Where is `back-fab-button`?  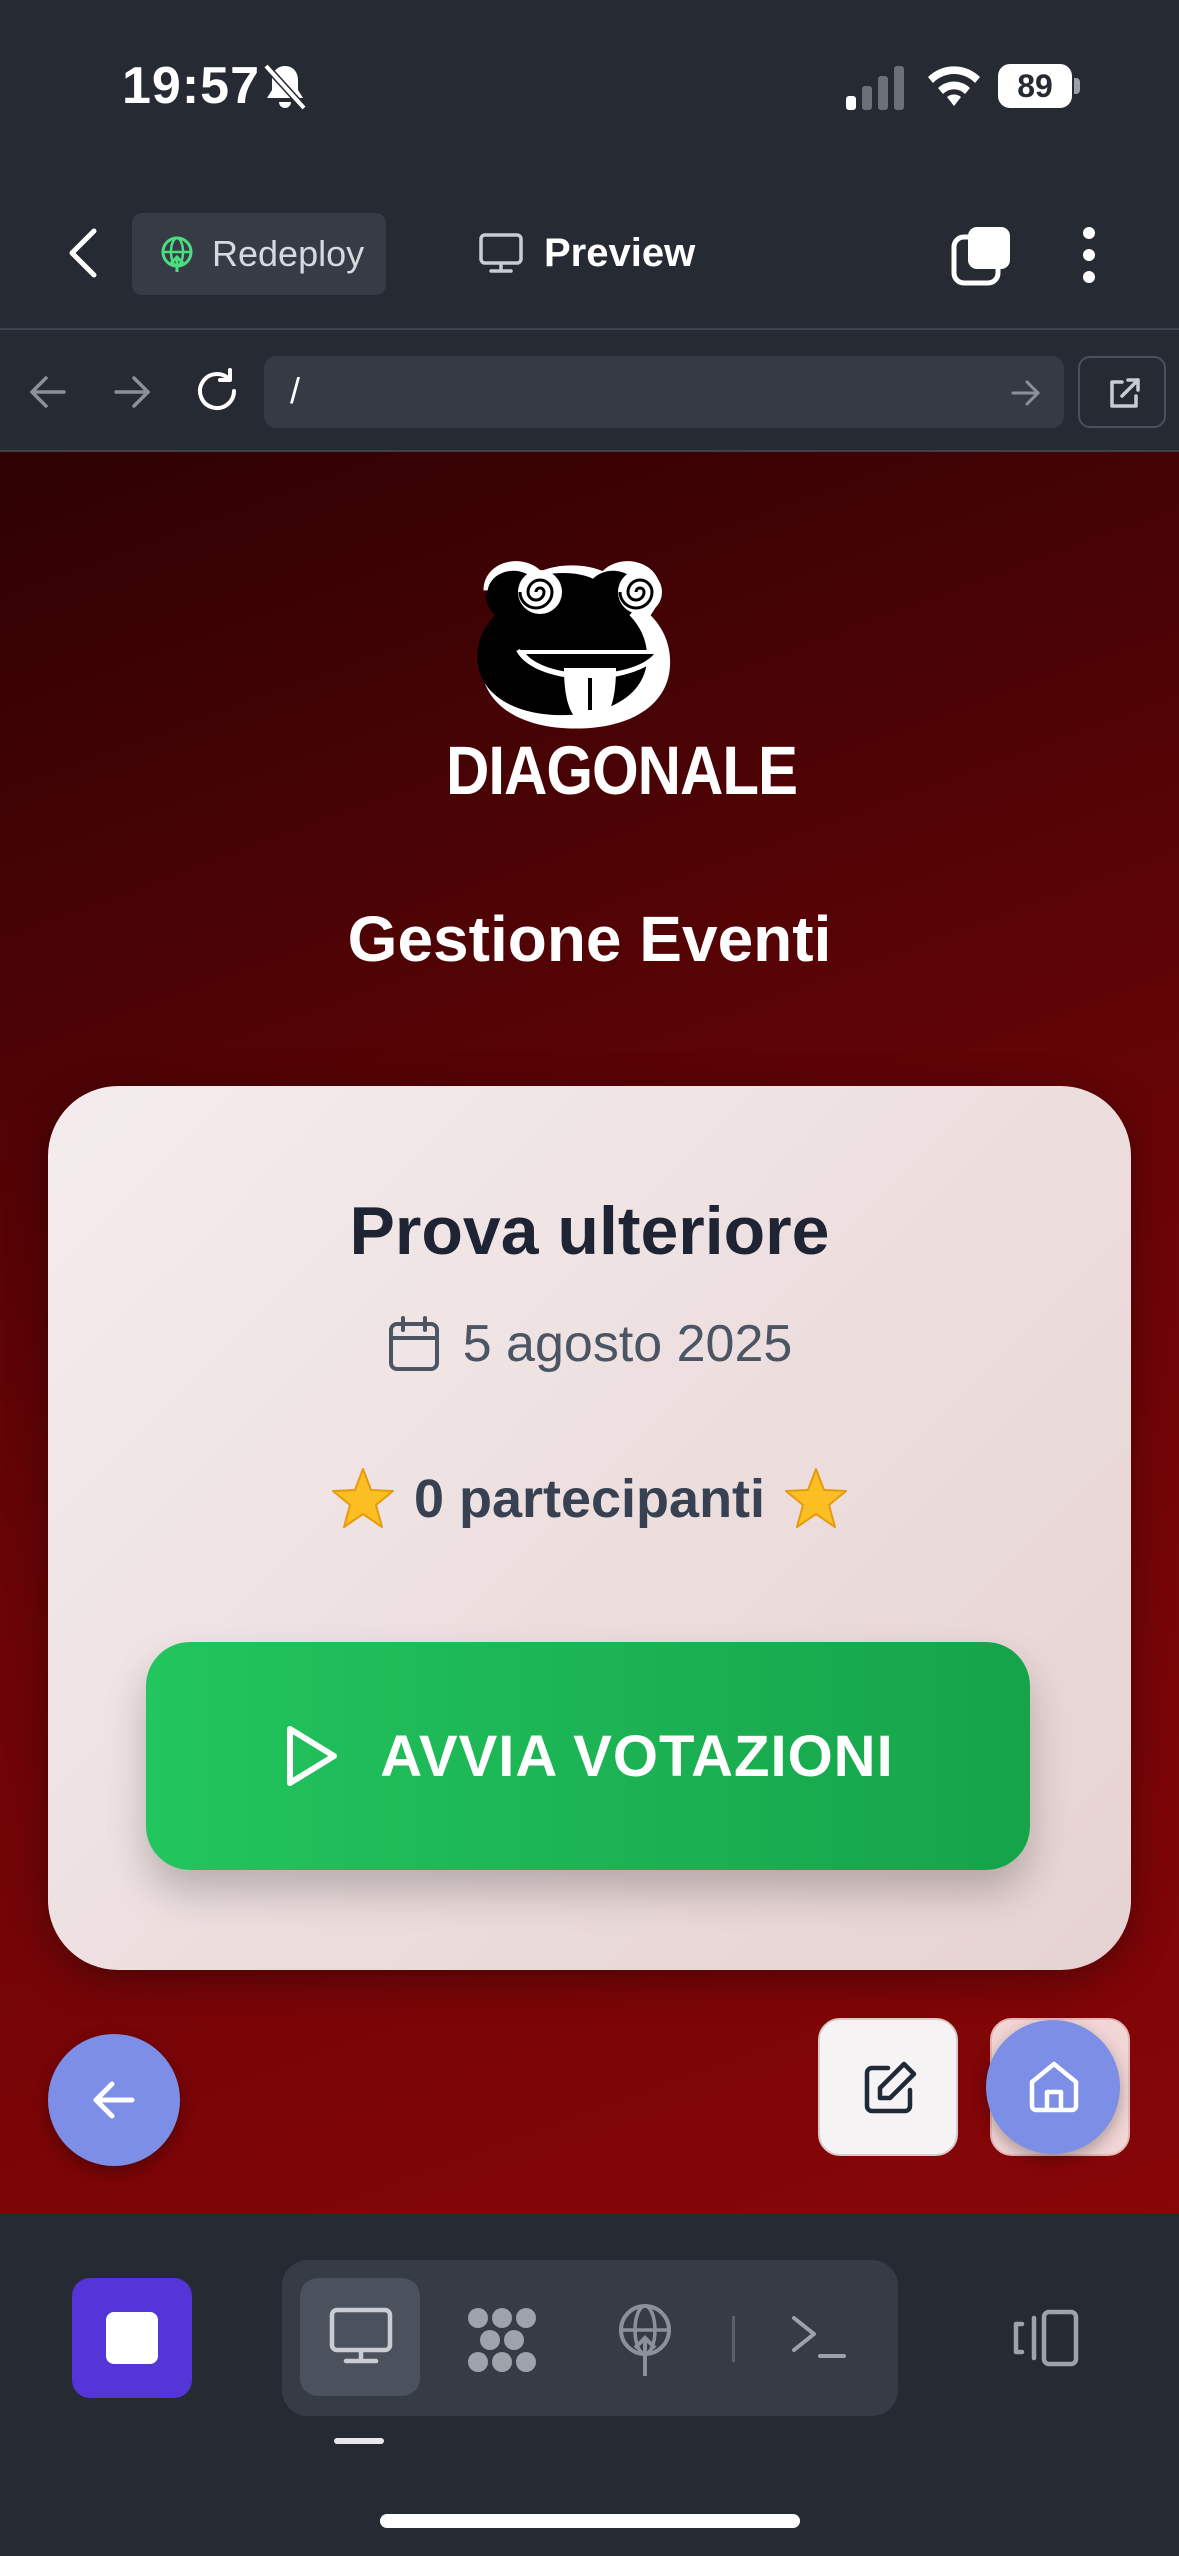 back-fab-button is located at coordinates (114, 2100).